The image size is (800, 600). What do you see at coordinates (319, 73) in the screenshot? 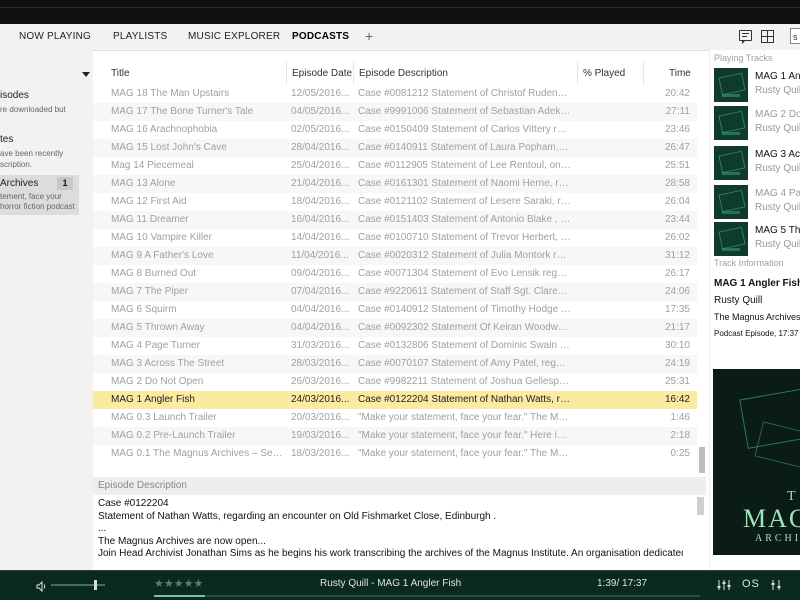
I see `column-header-episode-date: Episode Date` at bounding box center [319, 73].